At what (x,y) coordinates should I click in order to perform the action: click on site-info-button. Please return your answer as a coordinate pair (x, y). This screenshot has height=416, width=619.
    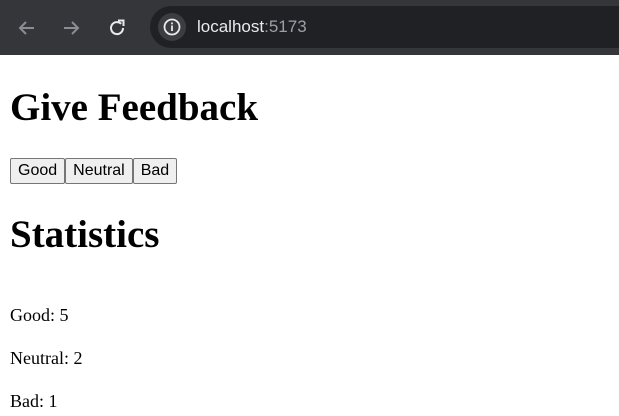
    Looking at the image, I should click on (172, 27).